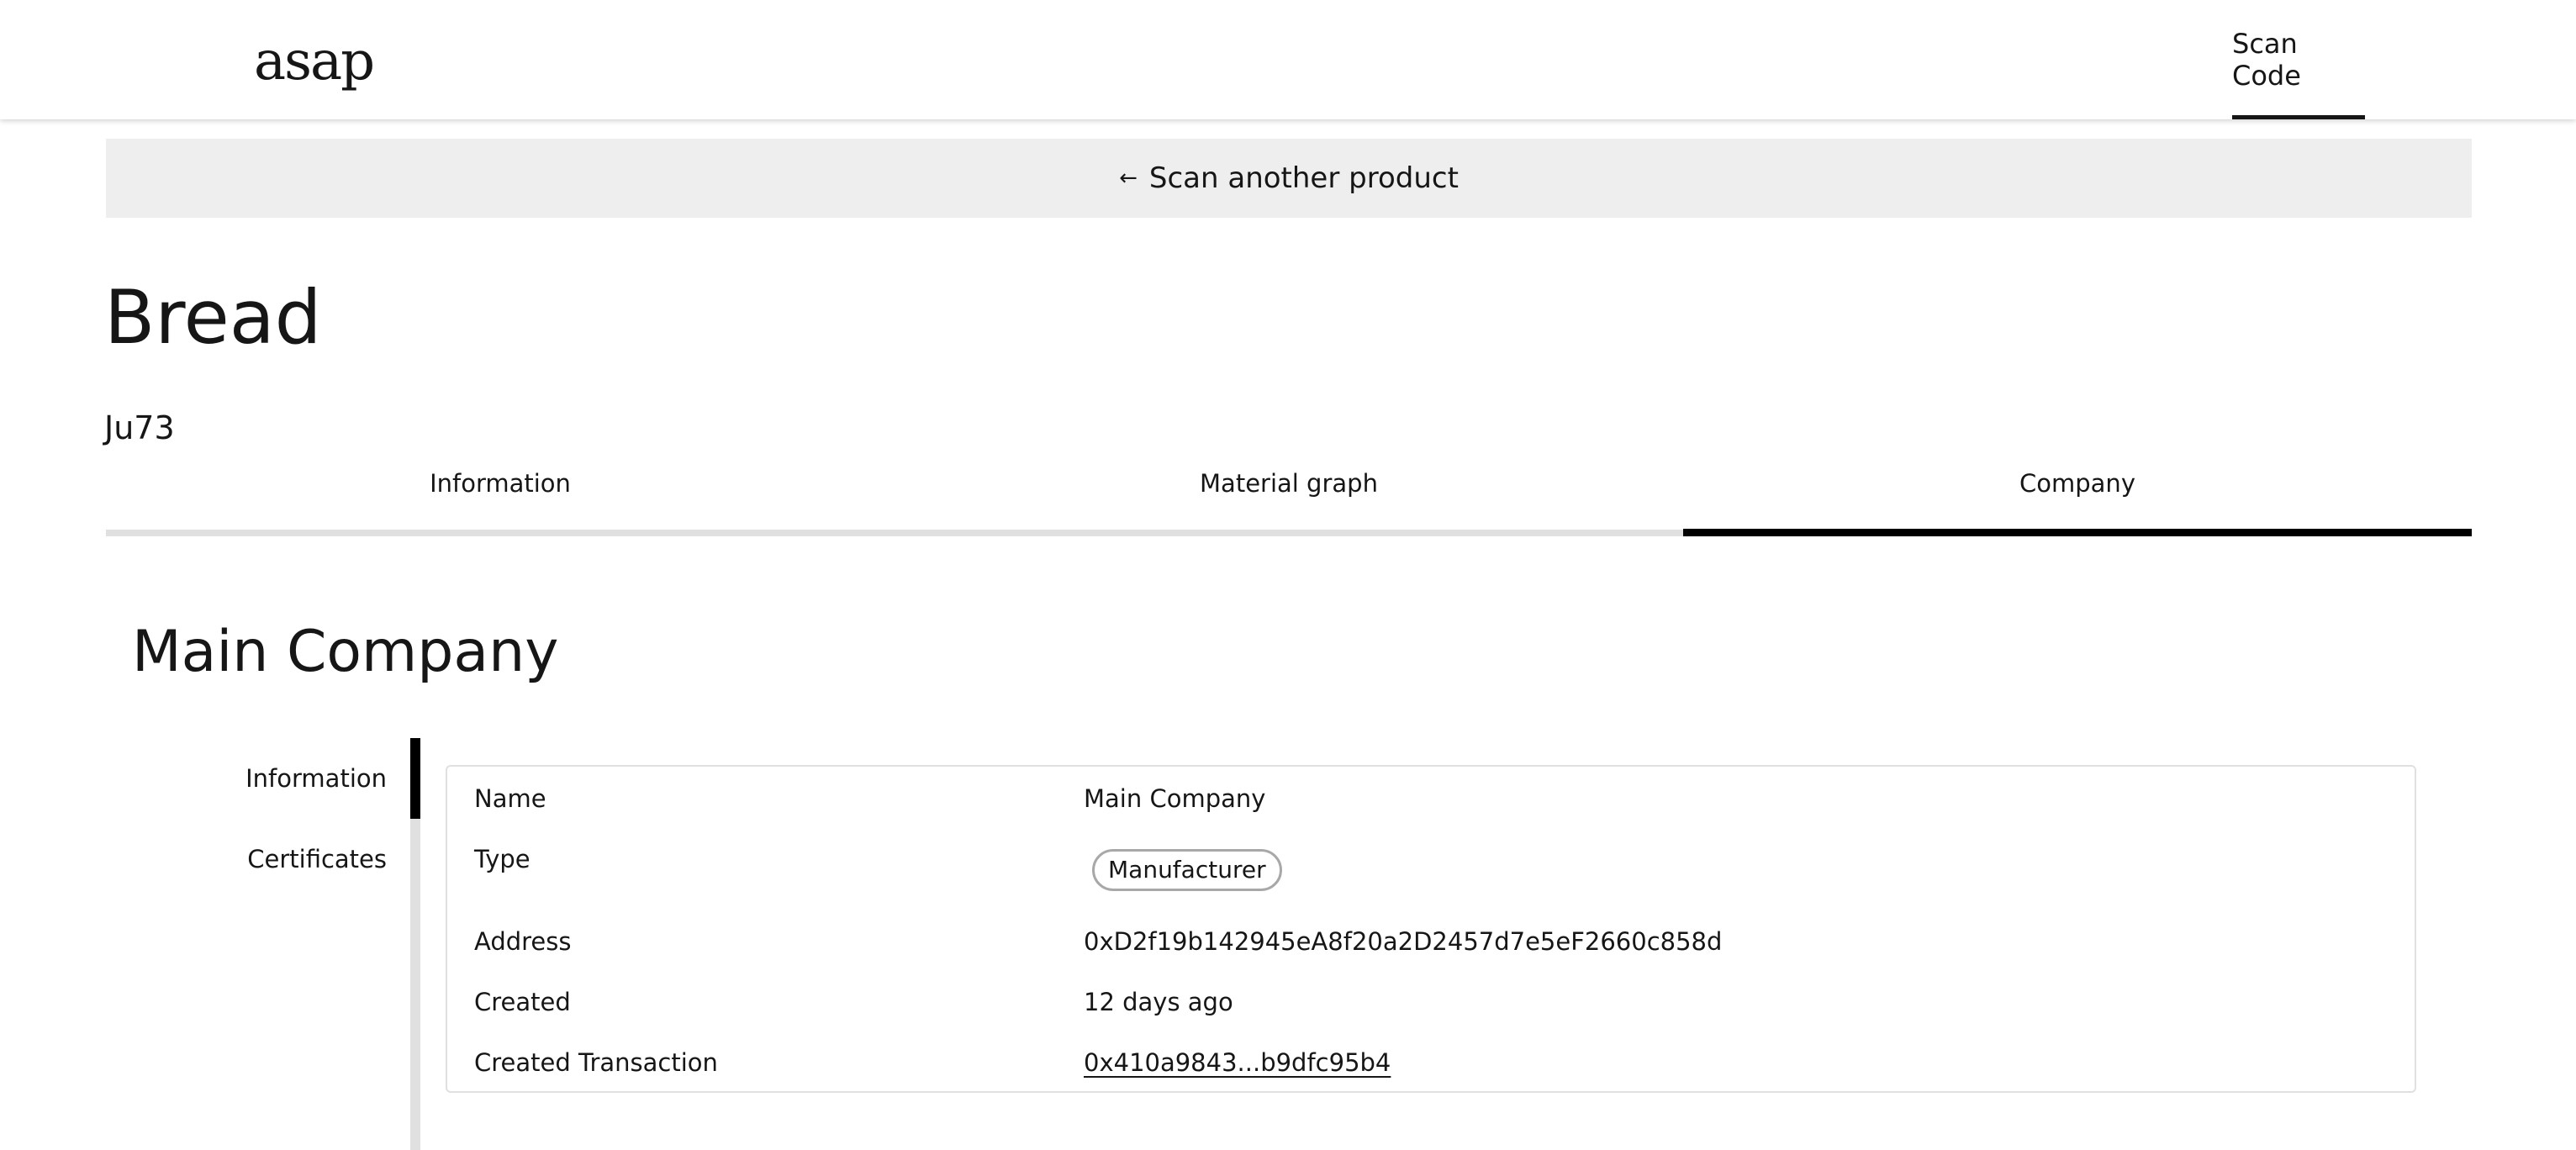 Image resolution: width=2576 pixels, height=1150 pixels. Describe the element at coordinates (502, 859) in the screenshot. I see `detail-label: Type` at that location.